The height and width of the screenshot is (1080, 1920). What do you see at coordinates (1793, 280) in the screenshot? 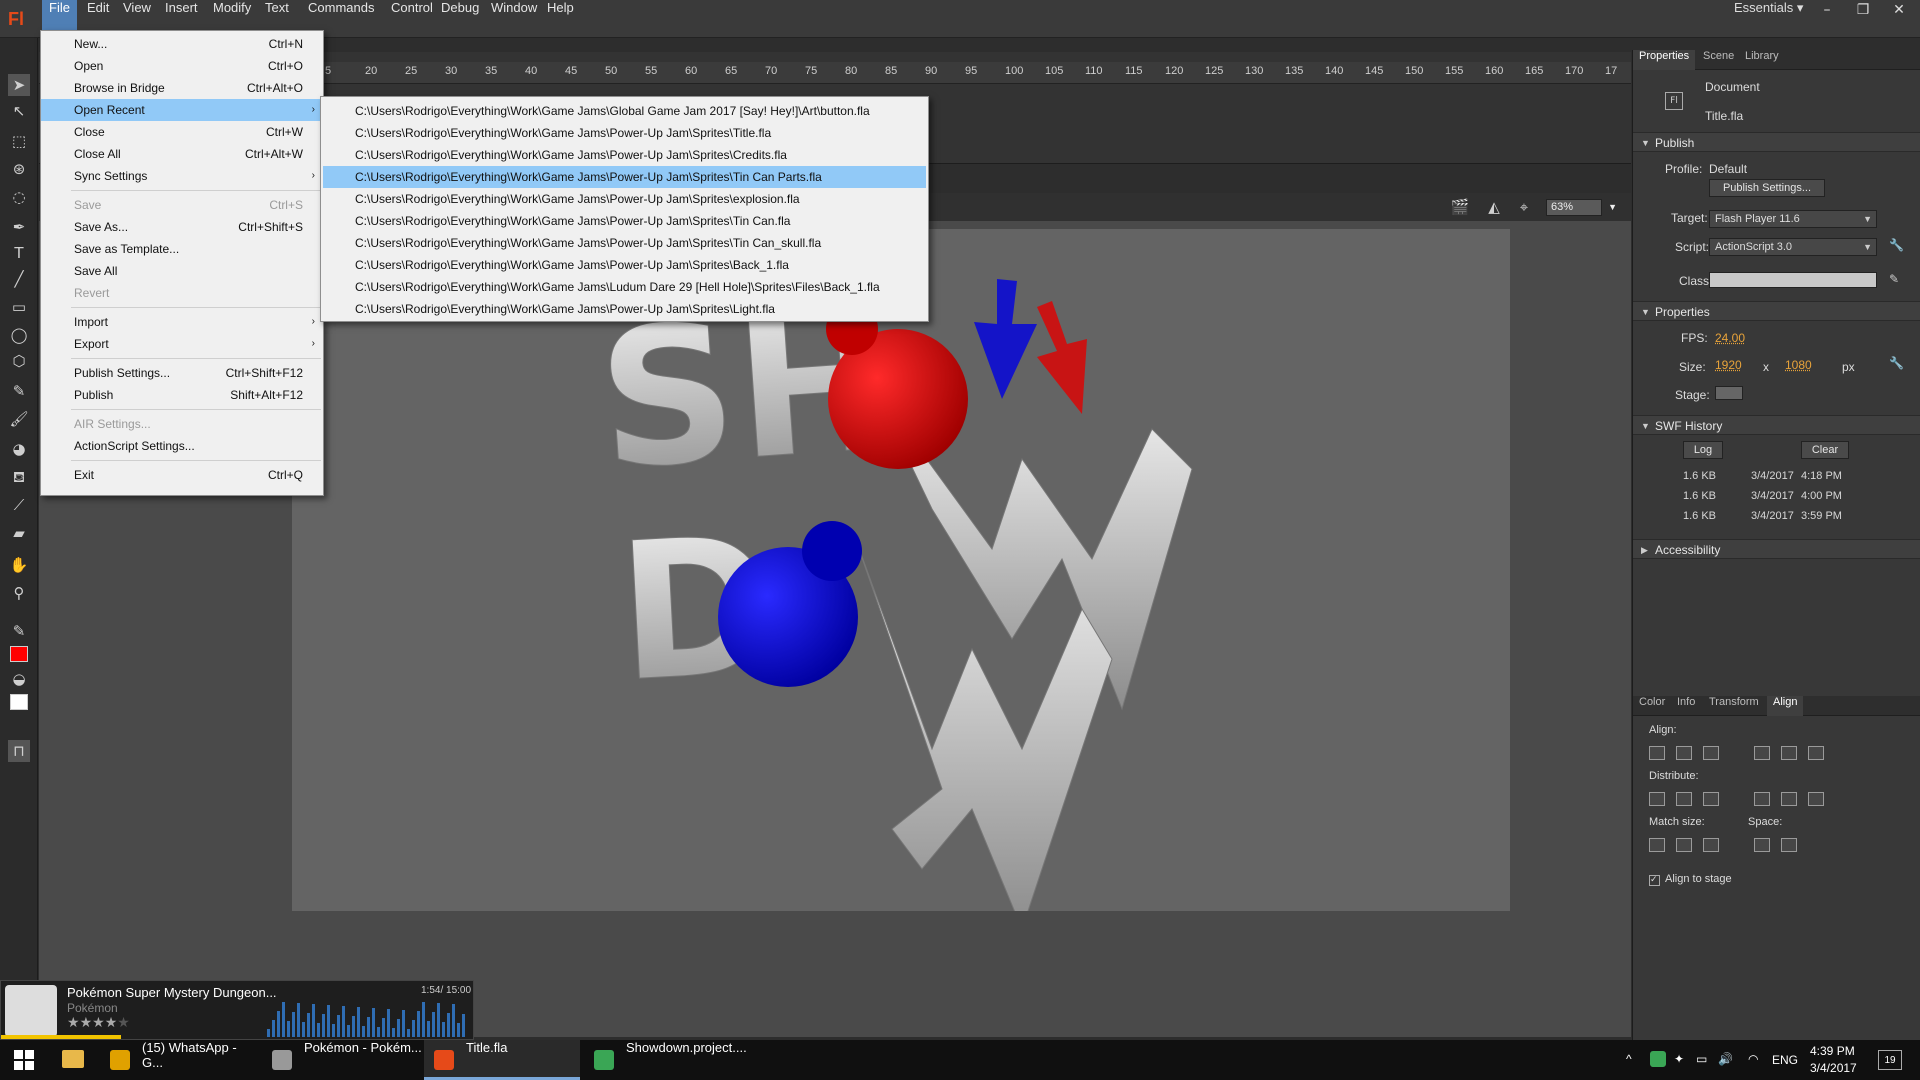
I see `class-input` at bounding box center [1793, 280].